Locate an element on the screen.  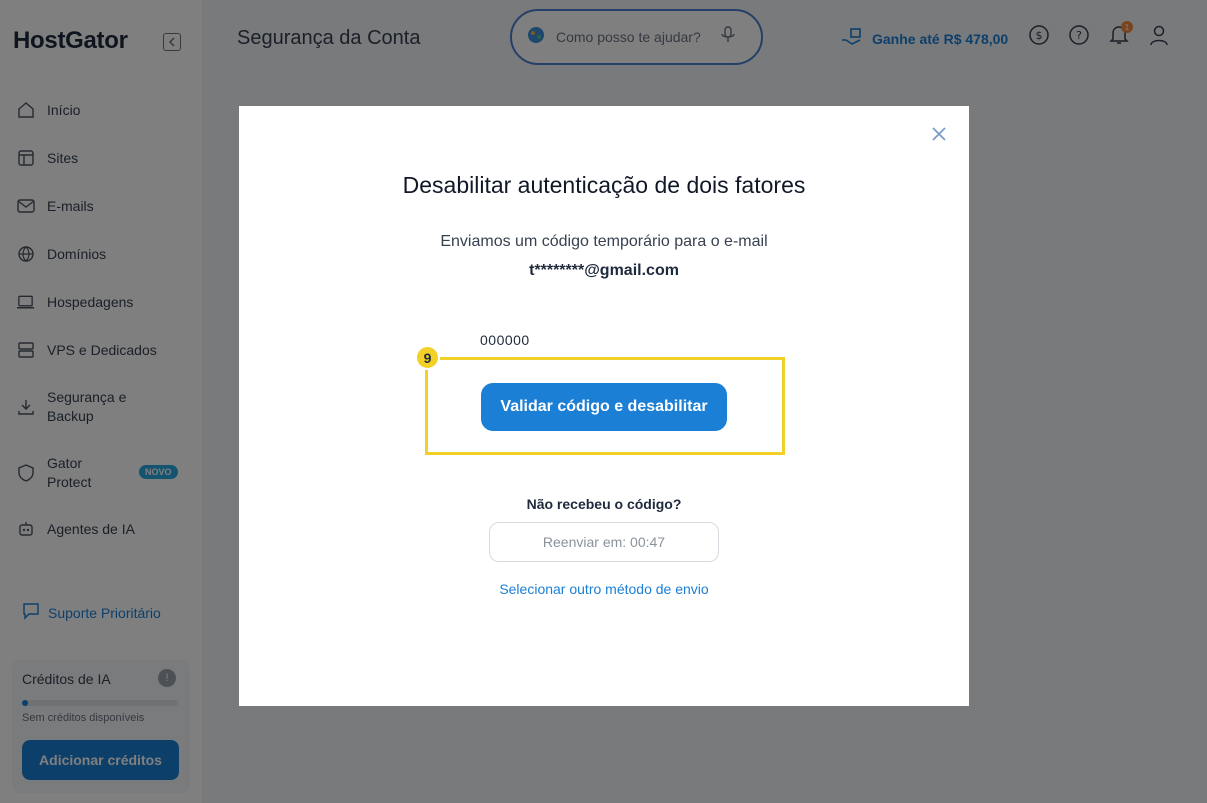
resend-question: Não recebeu o código? is located at coordinates (604, 504).